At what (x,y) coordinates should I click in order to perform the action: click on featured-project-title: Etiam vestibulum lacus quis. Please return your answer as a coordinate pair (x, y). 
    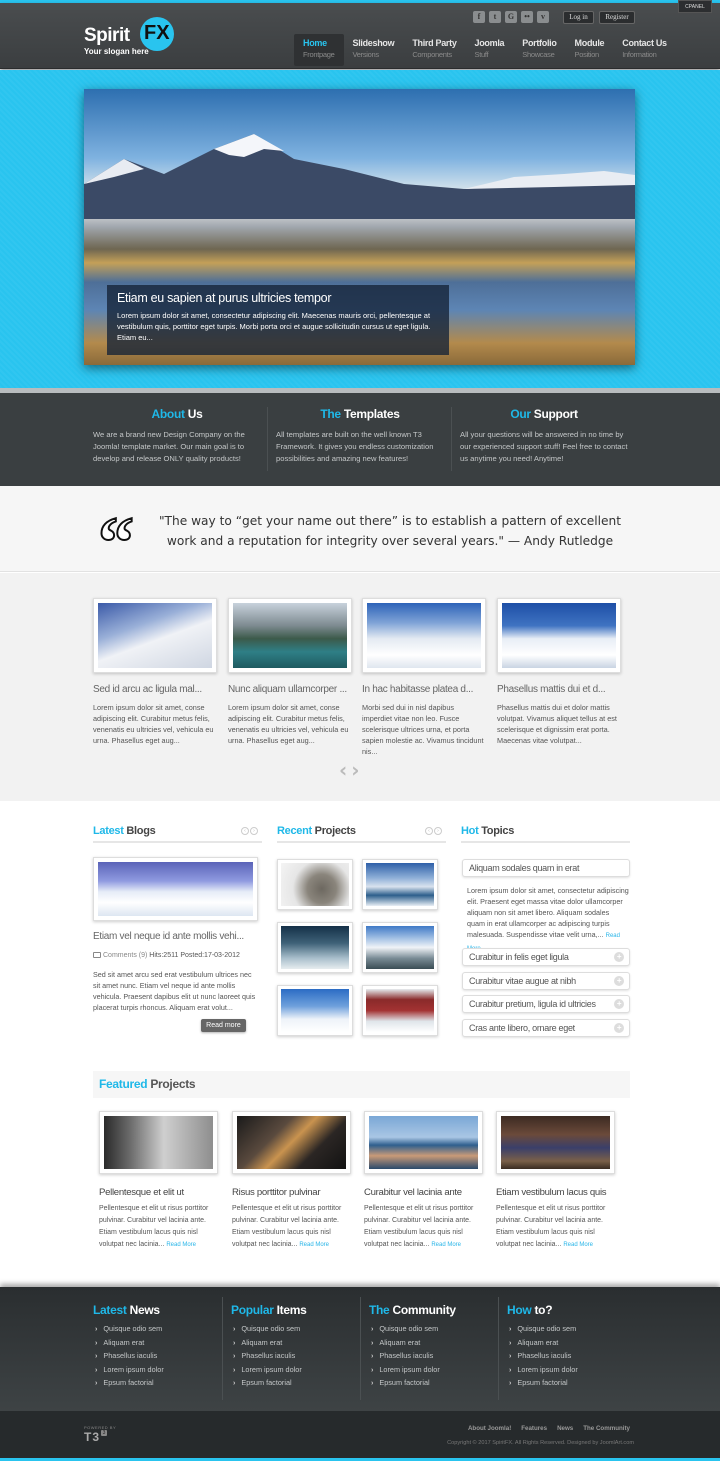
    Looking at the image, I should click on (555, 1192).